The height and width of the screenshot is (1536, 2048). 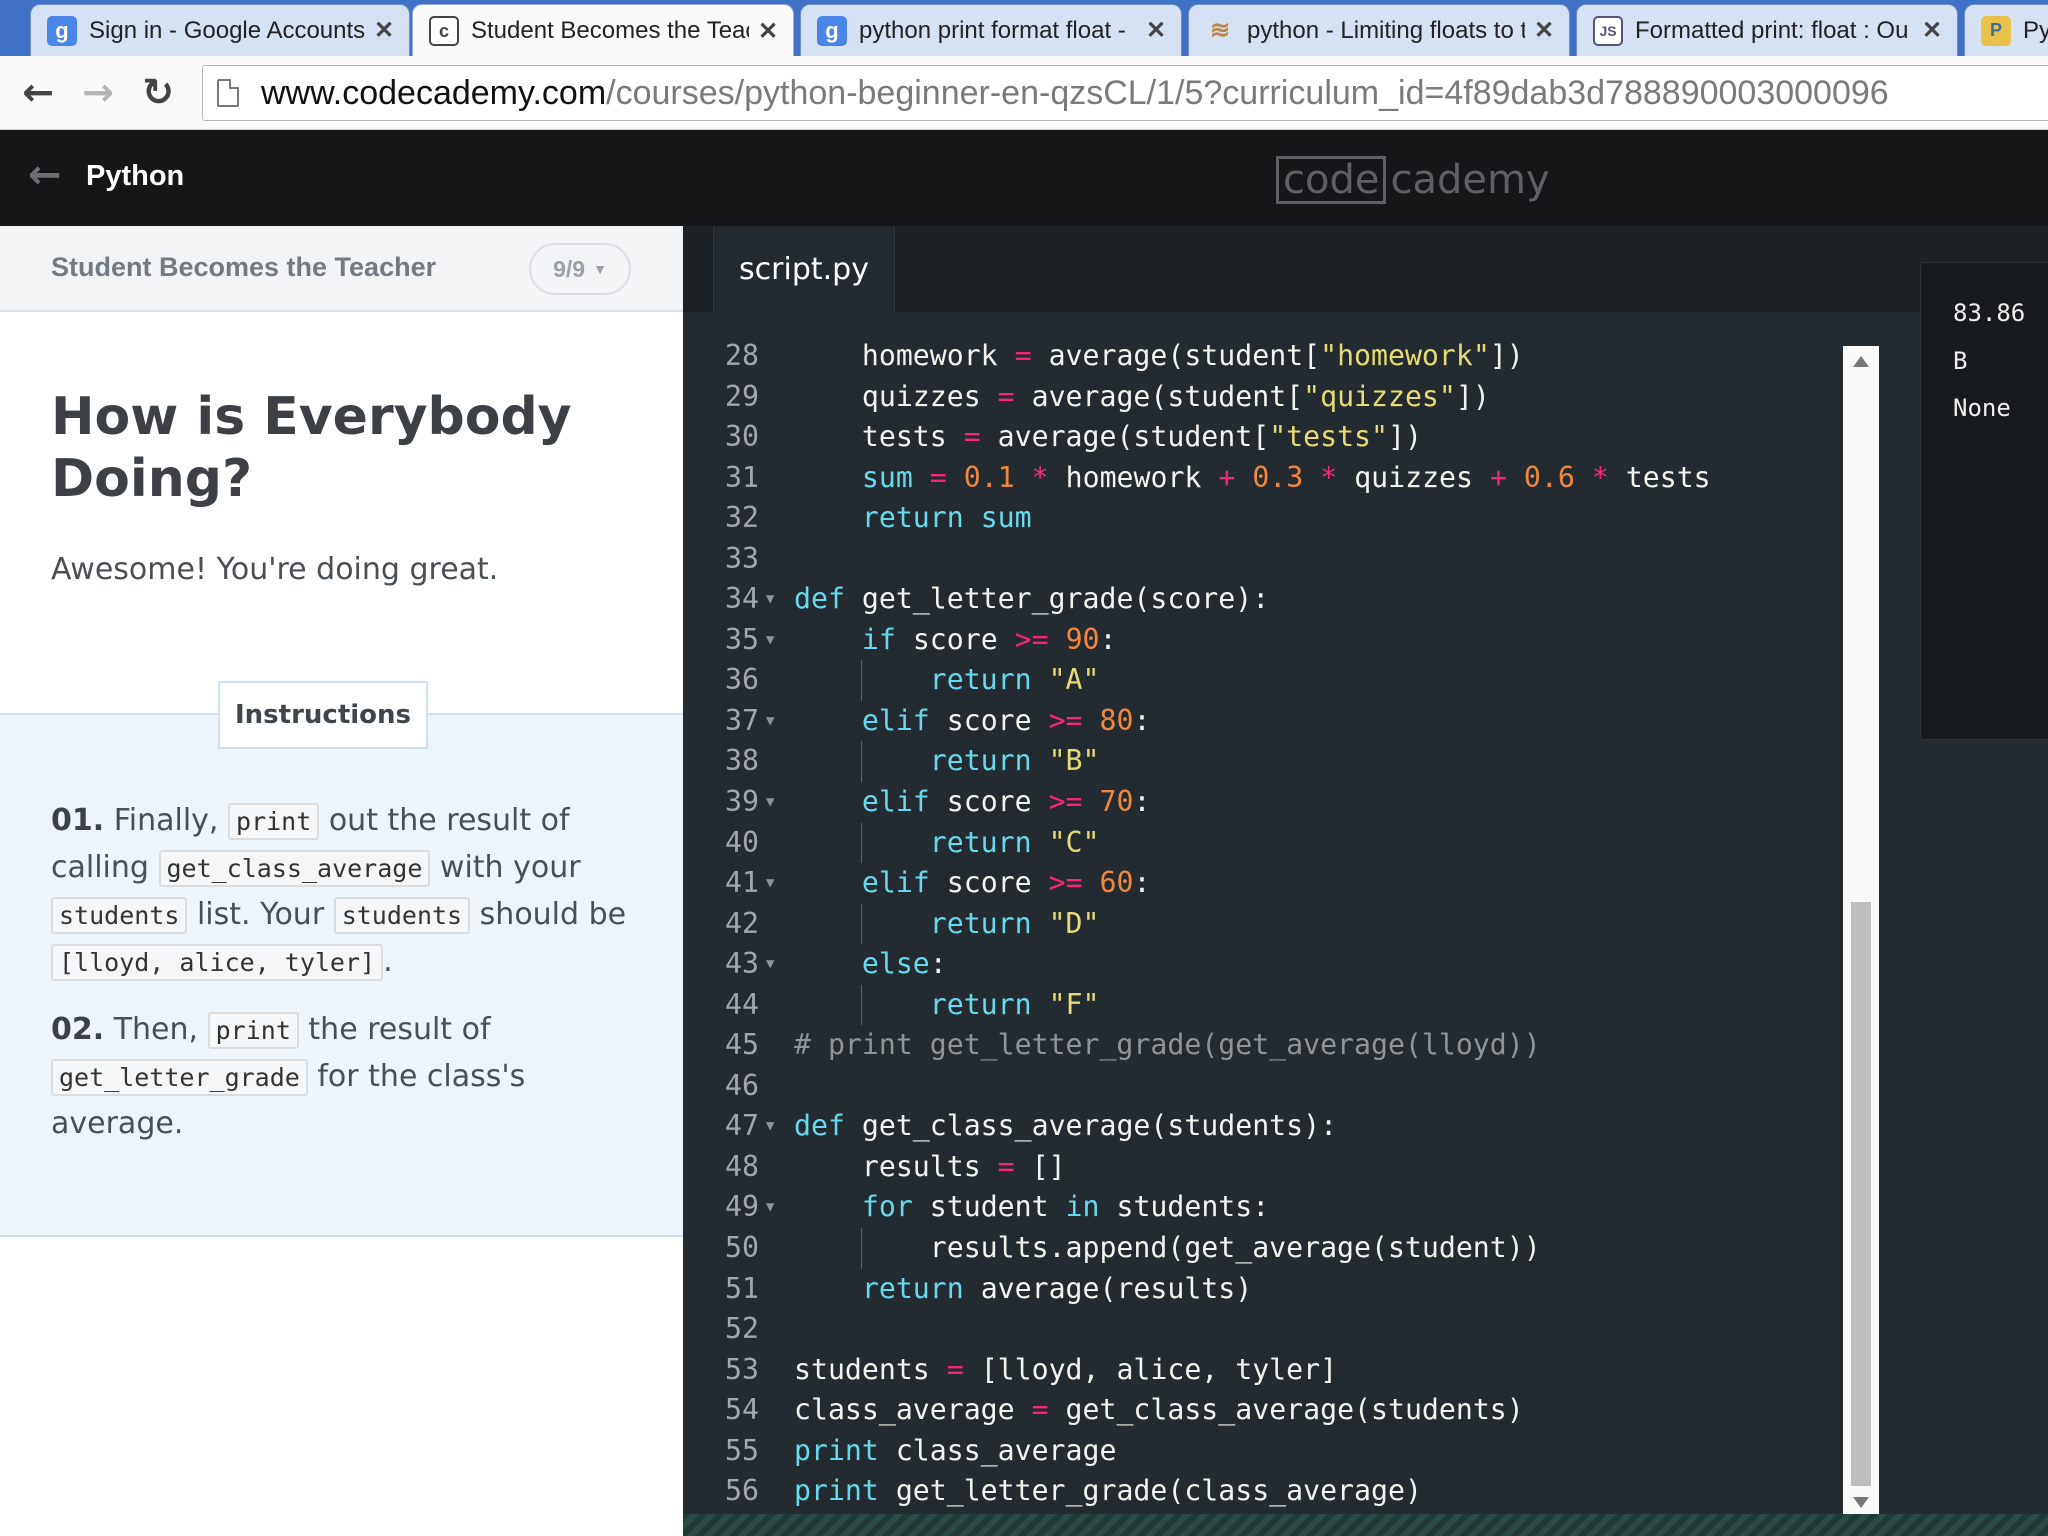 I want to click on line-number: 56, so click(x=742, y=1491).